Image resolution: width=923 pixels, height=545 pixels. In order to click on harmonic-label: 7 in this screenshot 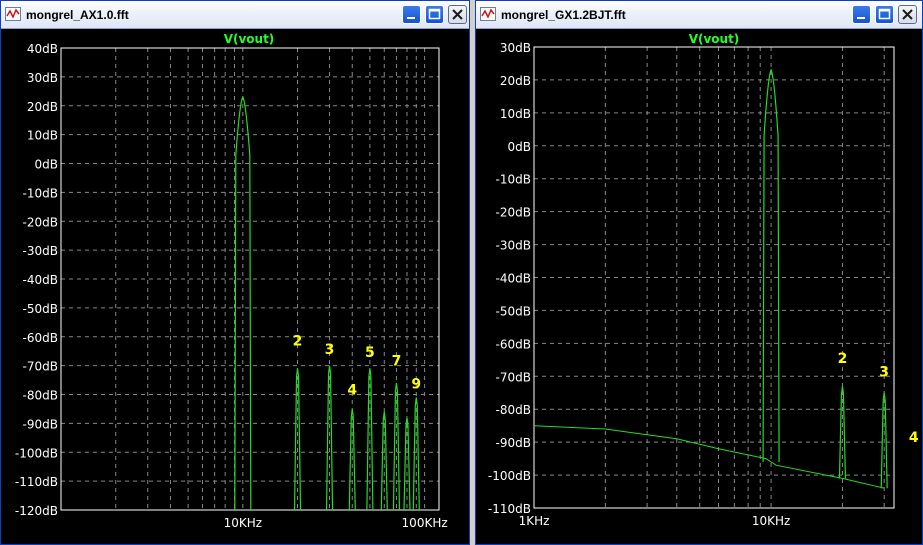, I will do `click(397, 362)`.